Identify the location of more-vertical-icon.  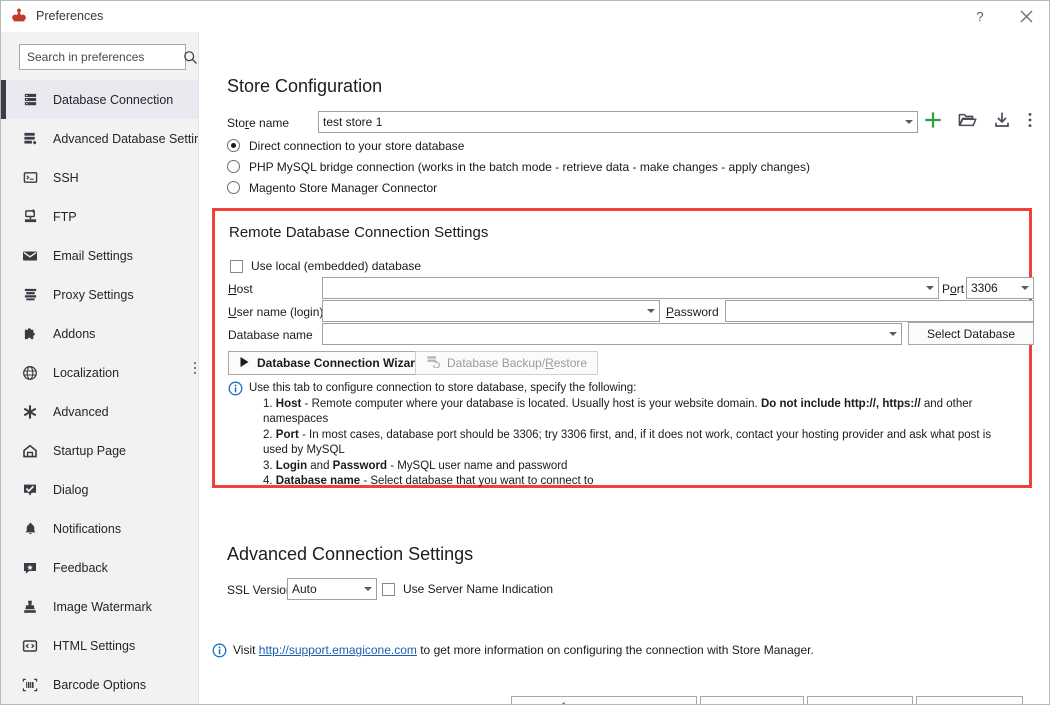
(1030, 121).